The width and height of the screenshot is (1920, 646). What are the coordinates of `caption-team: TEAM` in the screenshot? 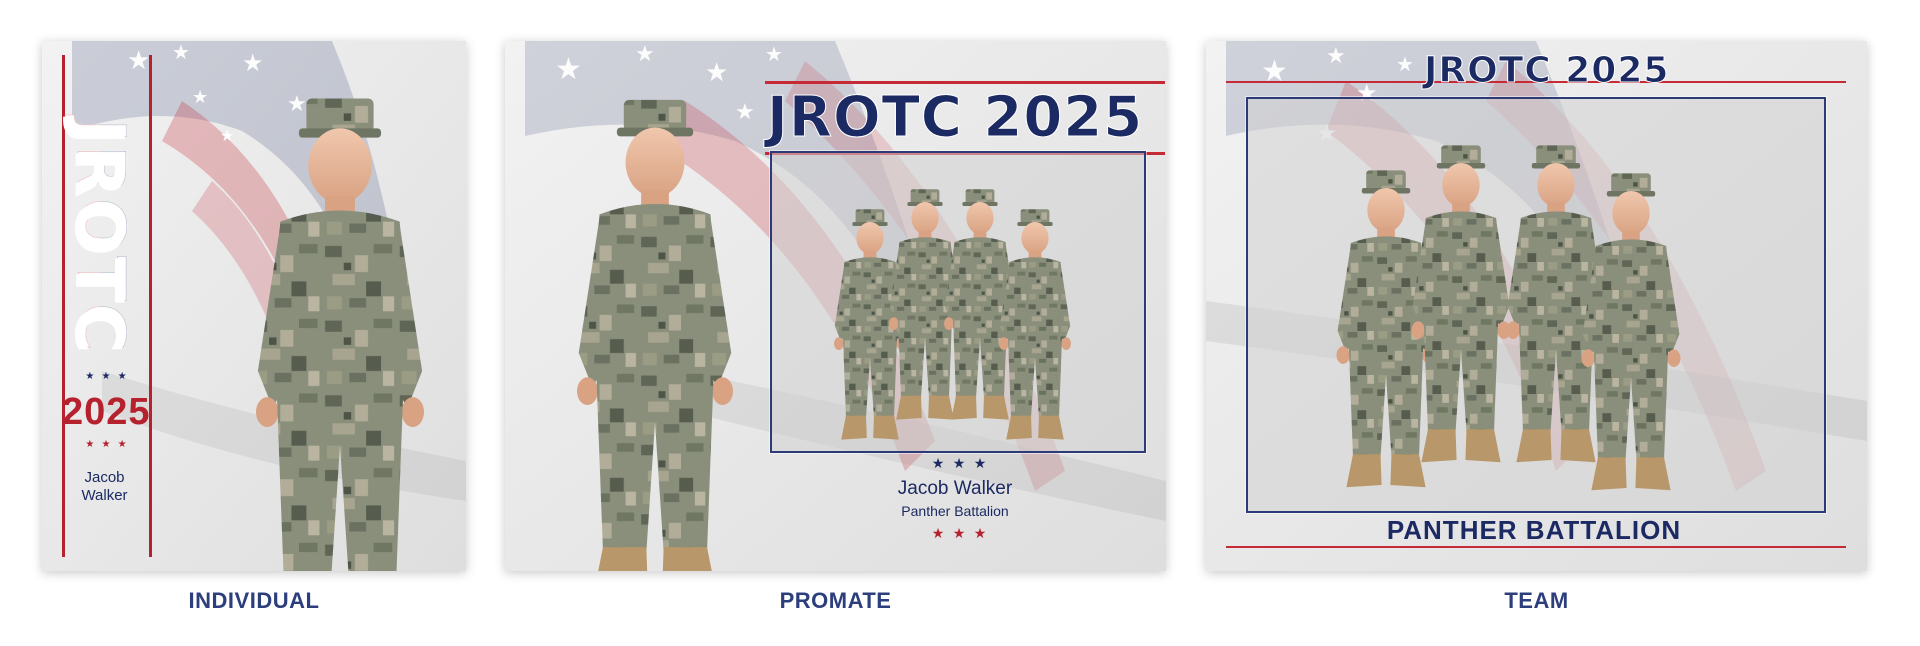 It's located at (1536, 600).